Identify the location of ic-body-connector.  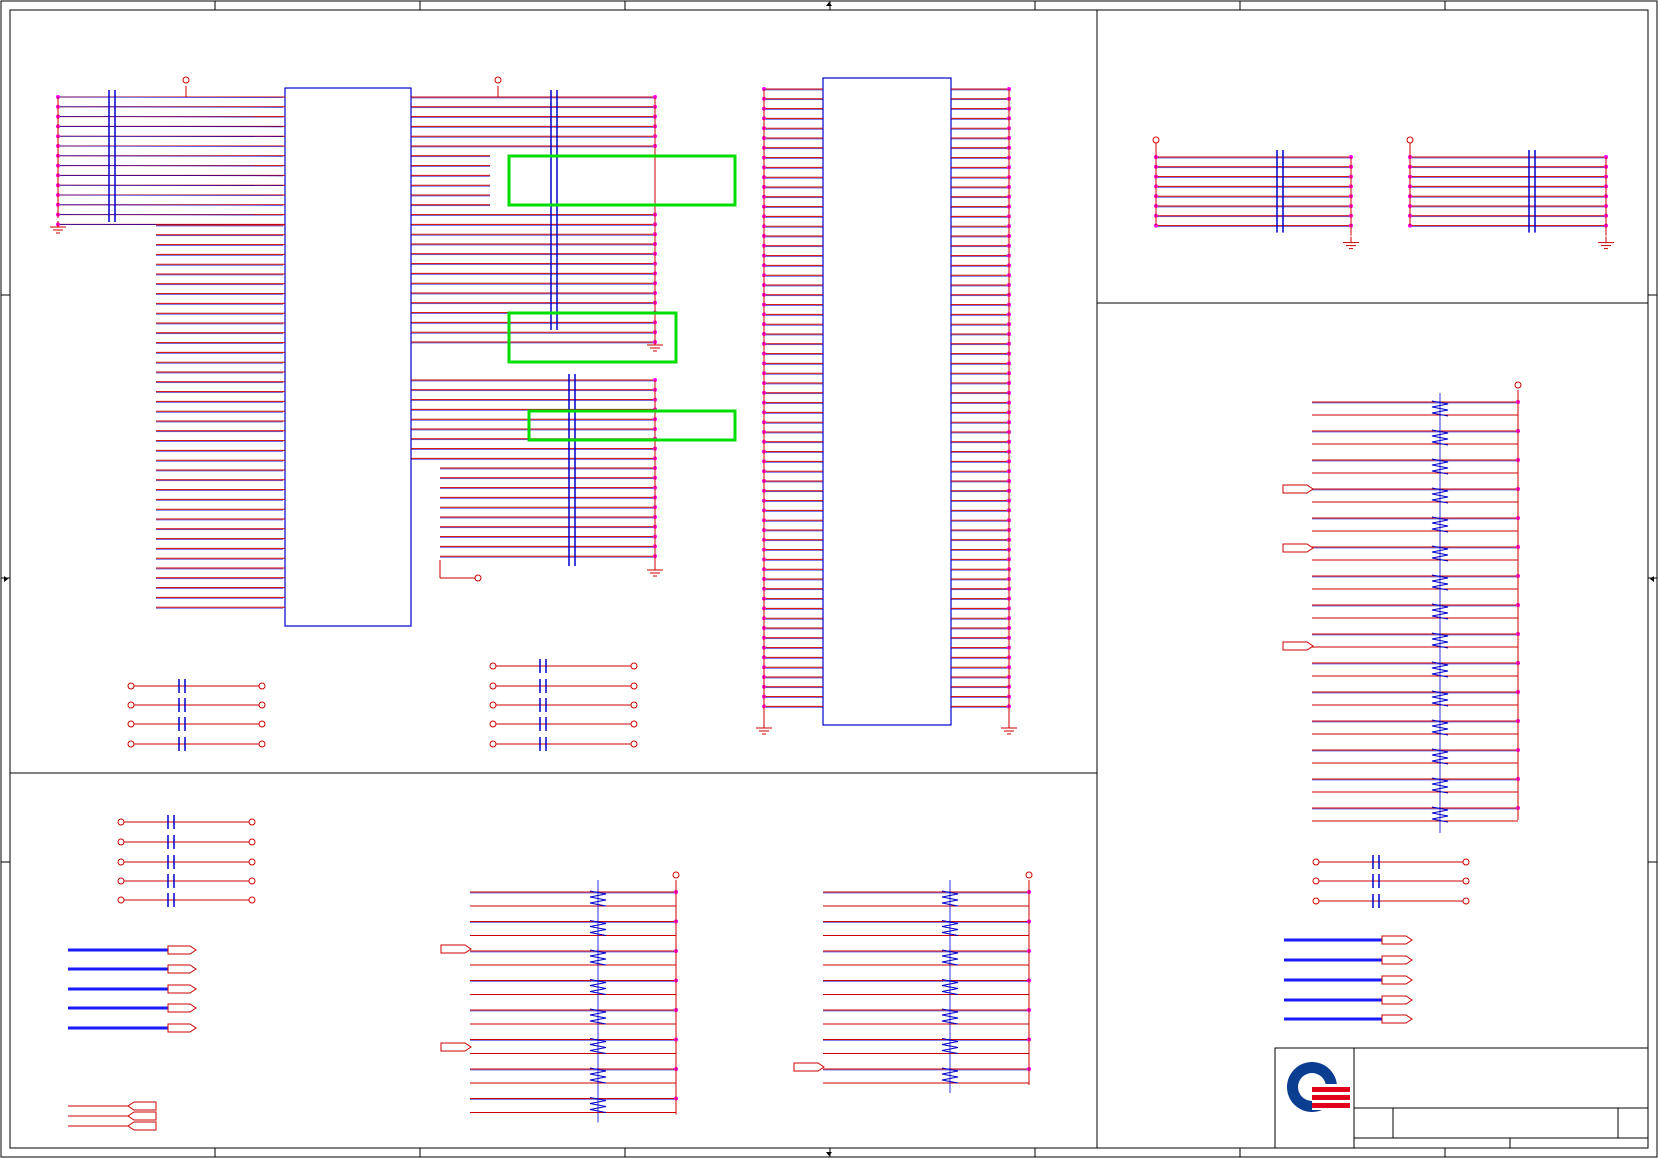
(887, 401).